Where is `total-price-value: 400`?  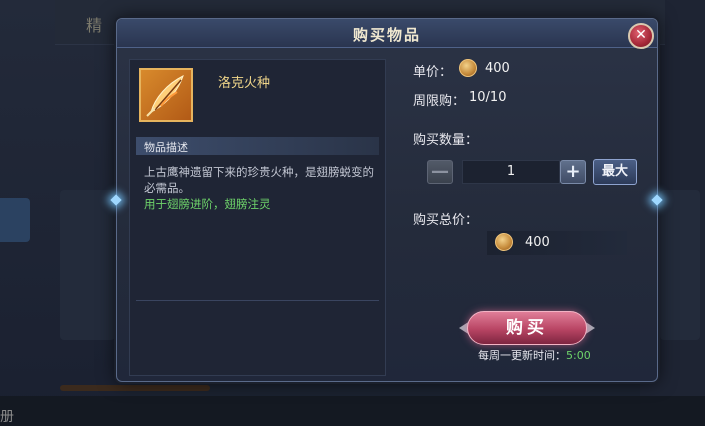 total-price-value: 400 is located at coordinates (537, 242).